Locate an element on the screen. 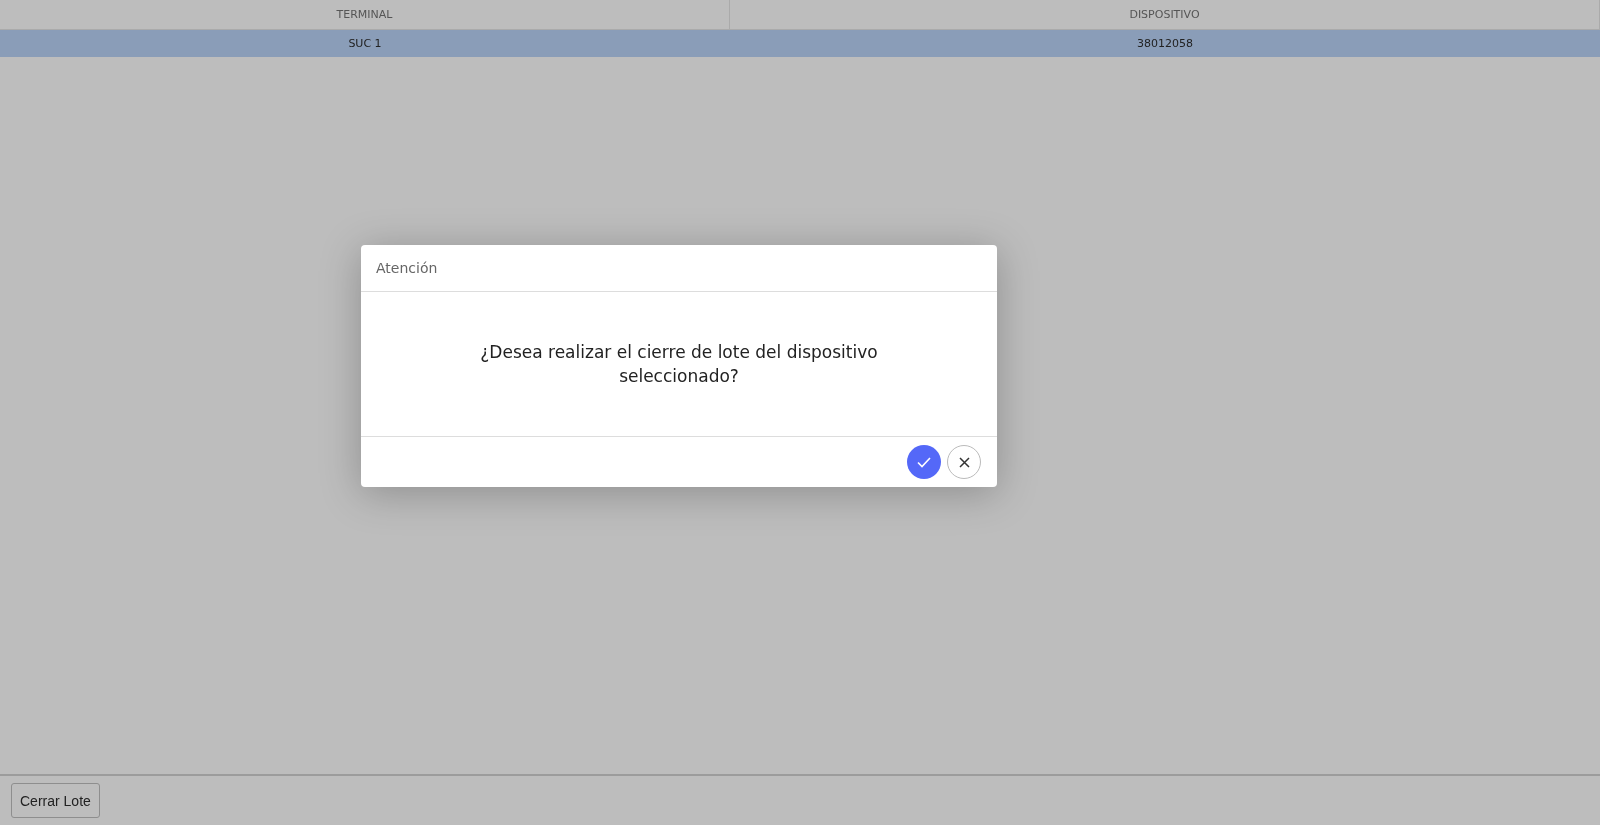 The height and width of the screenshot is (825, 1600). cancel-button is located at coordinates (964, 462).